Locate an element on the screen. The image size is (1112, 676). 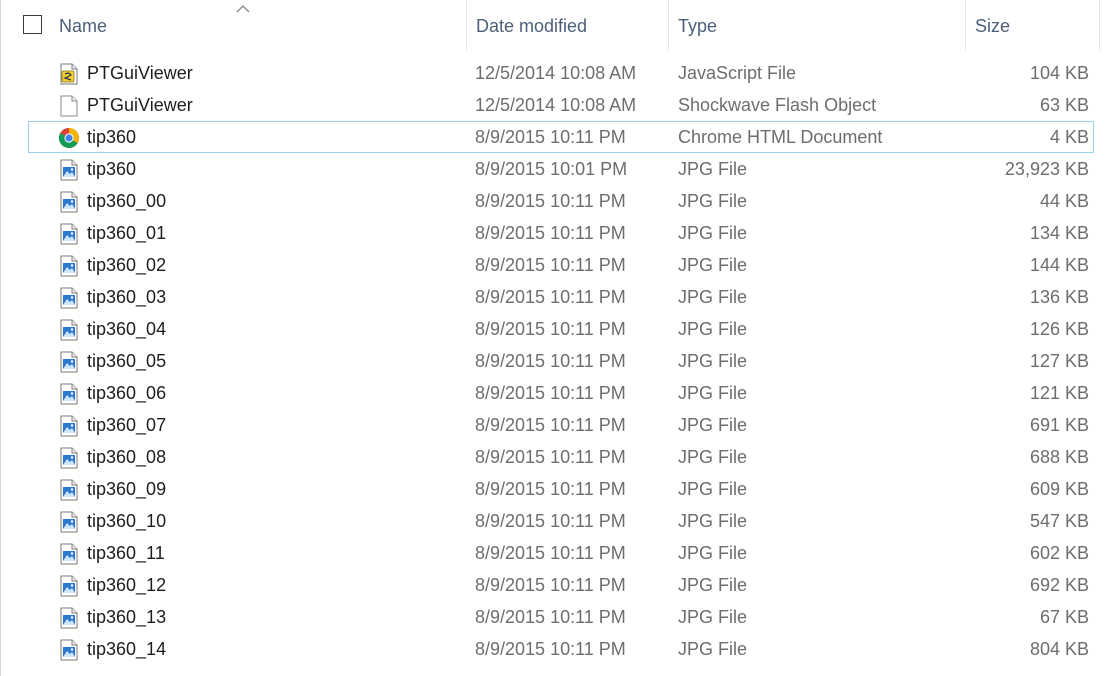
file-row: tip360_14 8/9/2015 10:11 PM JPG File 804 KB is located at coordinates (561, 649).